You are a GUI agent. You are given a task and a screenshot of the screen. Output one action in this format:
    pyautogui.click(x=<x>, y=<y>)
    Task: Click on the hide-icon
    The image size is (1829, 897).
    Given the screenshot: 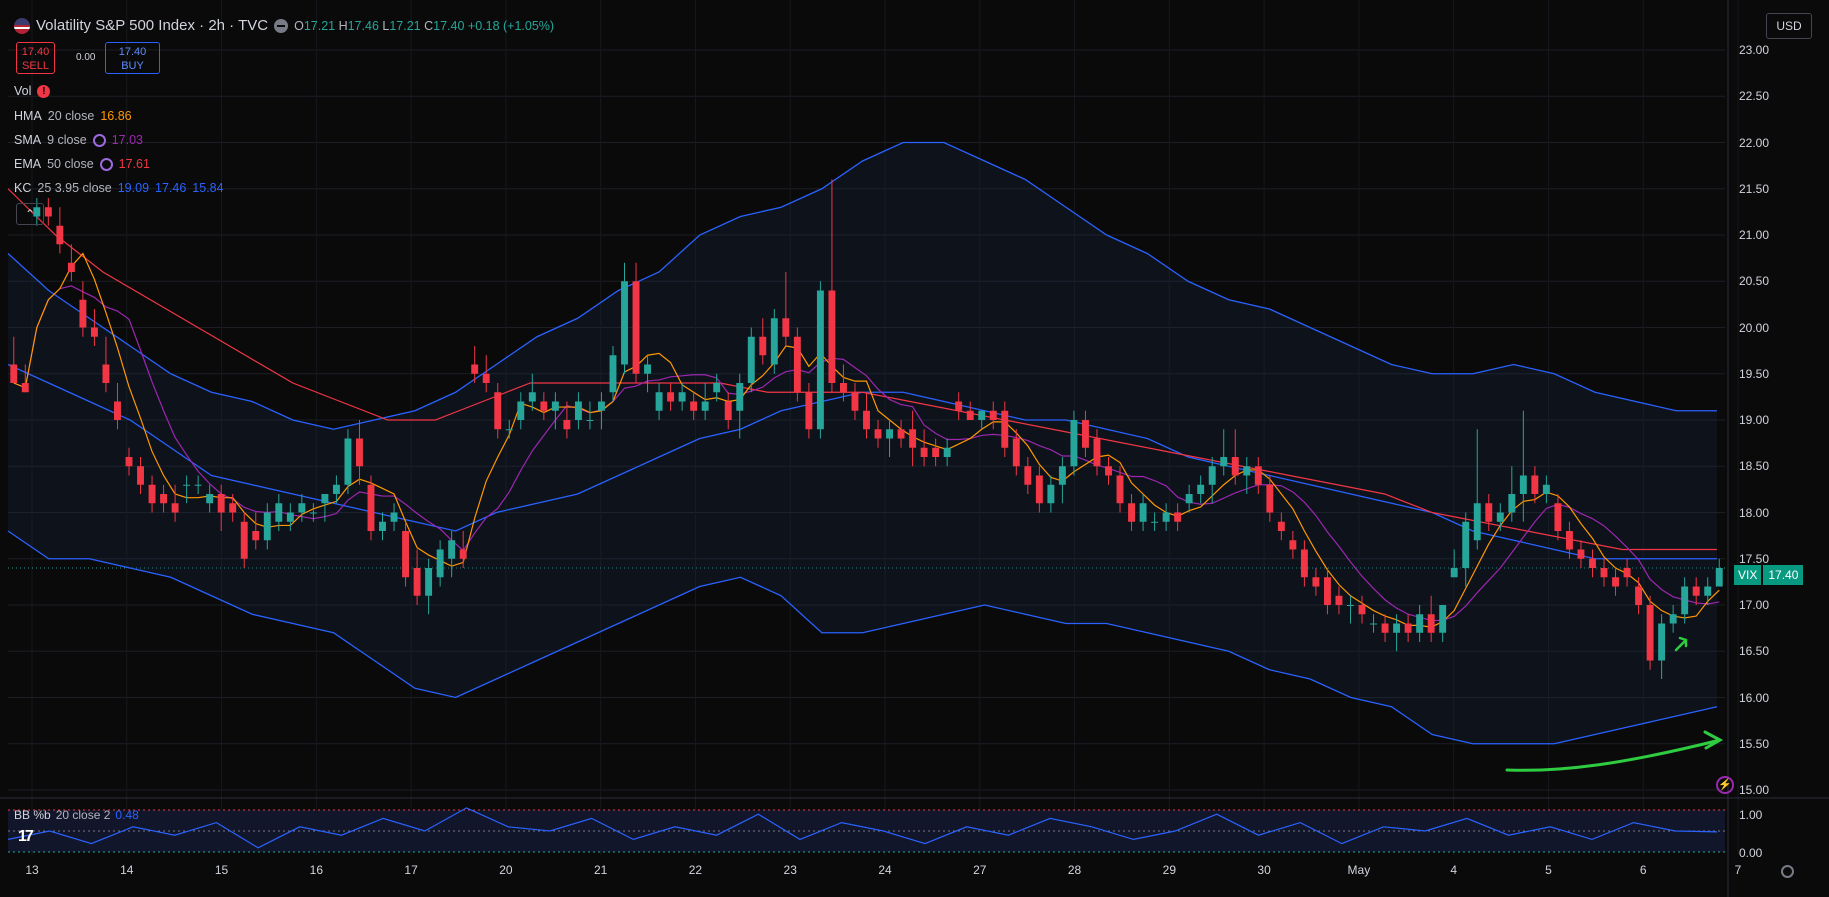 What is the action you would take?
    pyautogui.click(x=281, y=25)
    